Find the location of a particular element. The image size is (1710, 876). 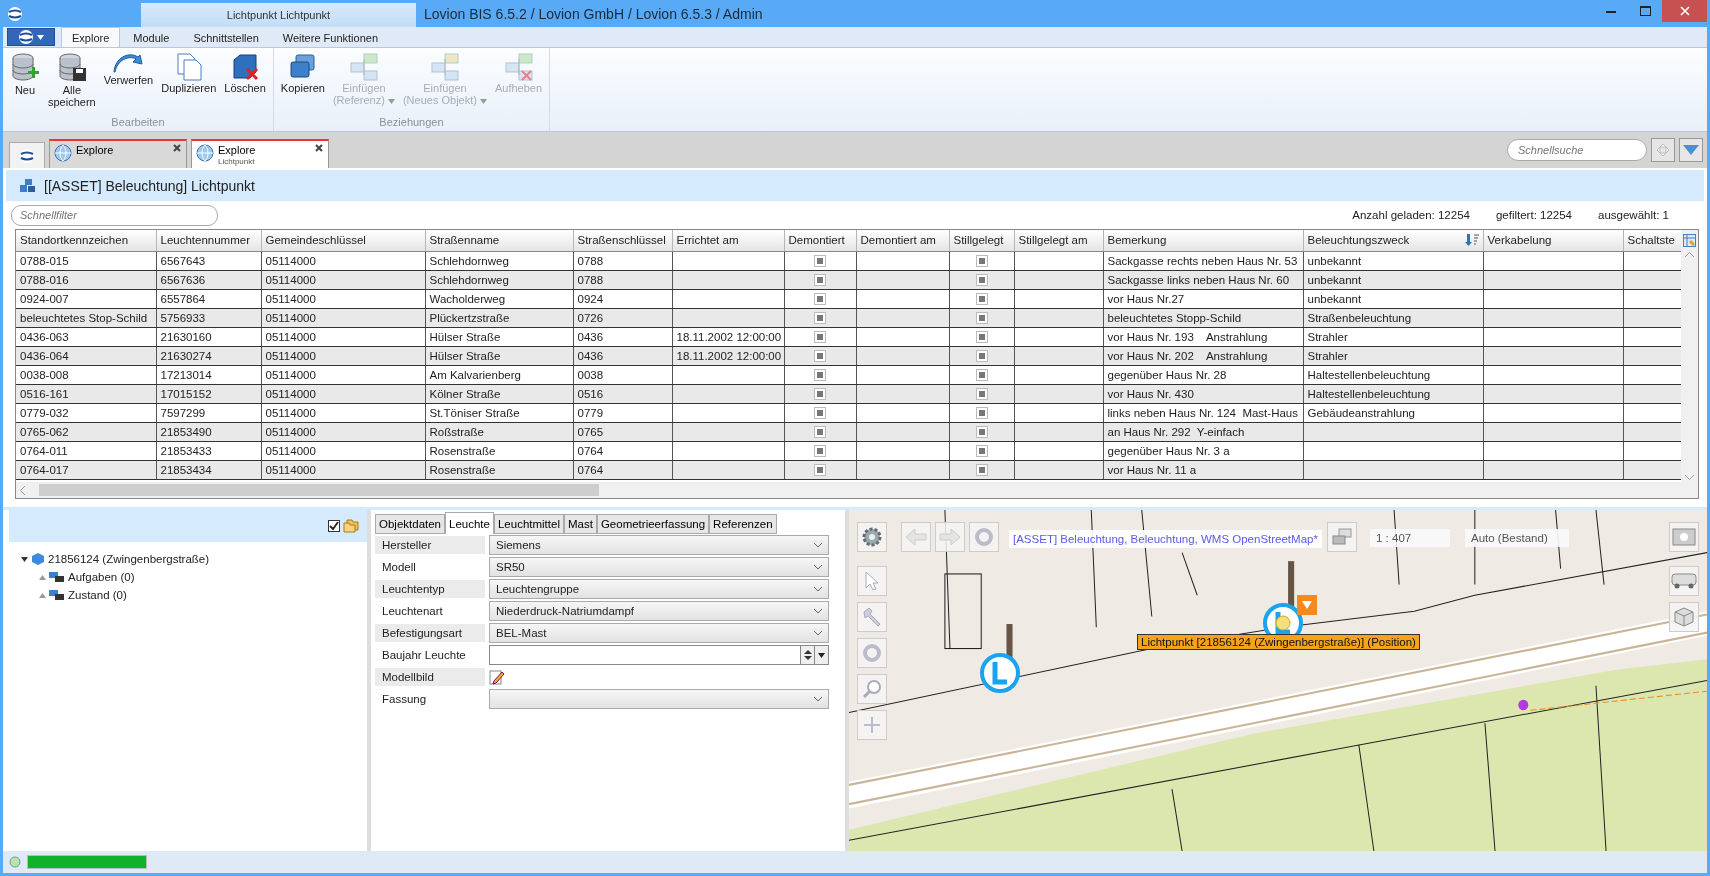

dropdown-field: SR50 is located at coordinates (659, 567).